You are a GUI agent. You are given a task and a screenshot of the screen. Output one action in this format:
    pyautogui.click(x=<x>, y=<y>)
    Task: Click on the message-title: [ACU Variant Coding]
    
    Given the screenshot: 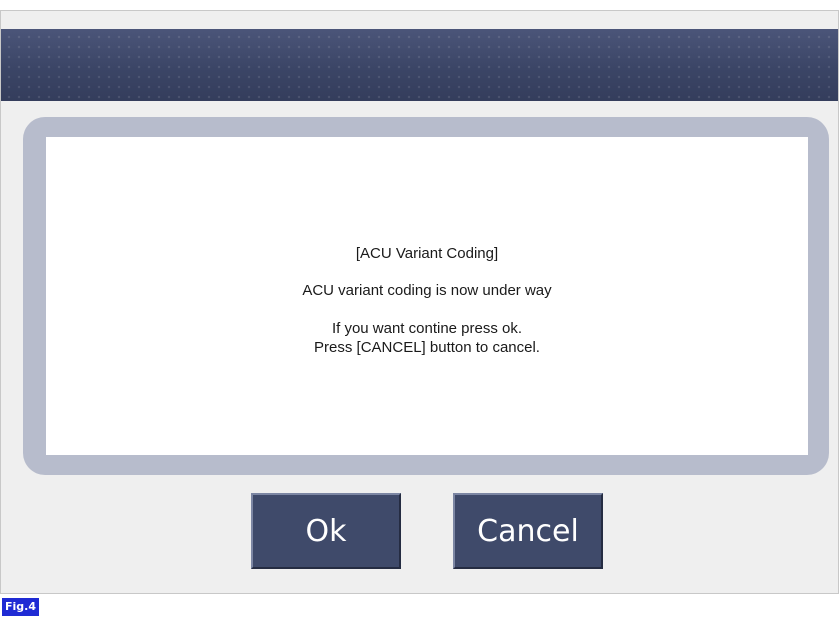 What is the action you would take?
    pyautogui.click(x=427, y=253)
    